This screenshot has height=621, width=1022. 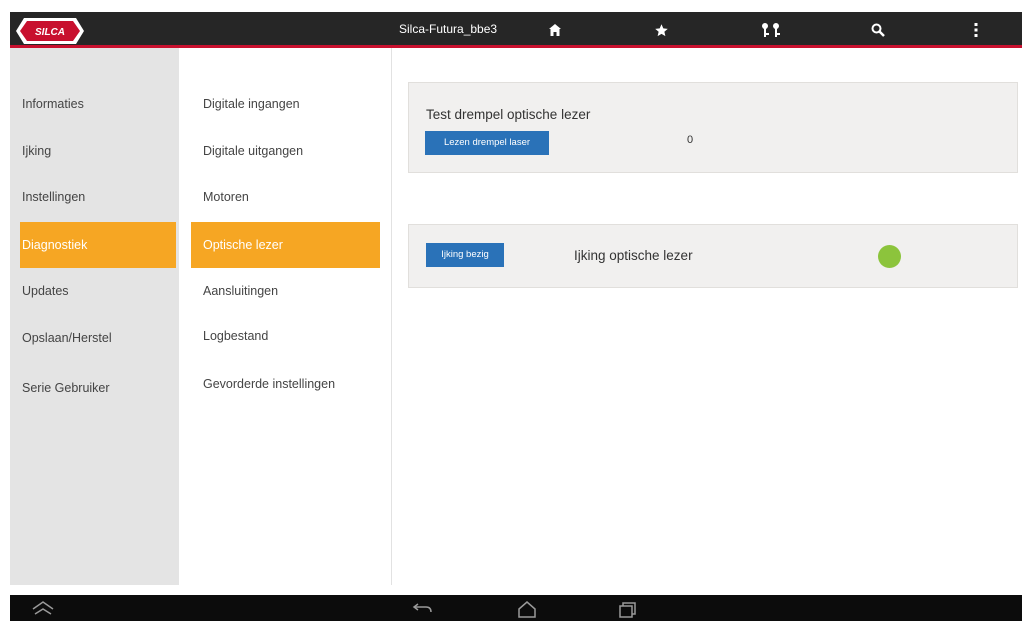 What do you see at coordinates (661, 30) in the screenshot?
I see `star-icon` at bounding box center [661, 30].